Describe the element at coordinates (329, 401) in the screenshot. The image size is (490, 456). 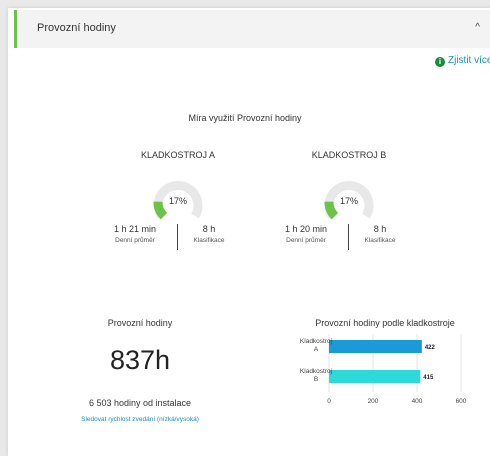
I see `x-tick-label: 0` at that location.